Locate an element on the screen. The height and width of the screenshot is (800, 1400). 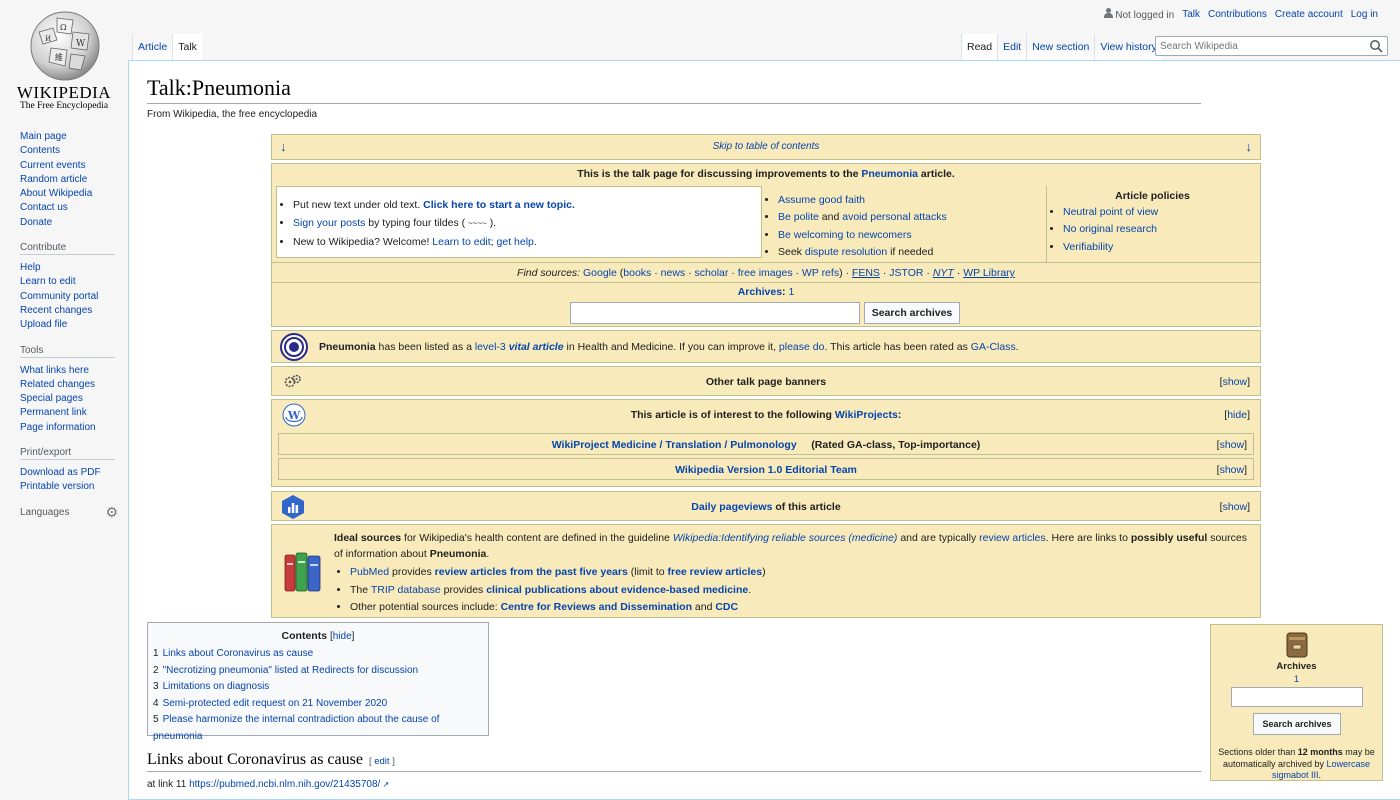
be-polite-link: Be polite is located at coordinates (798, 217).